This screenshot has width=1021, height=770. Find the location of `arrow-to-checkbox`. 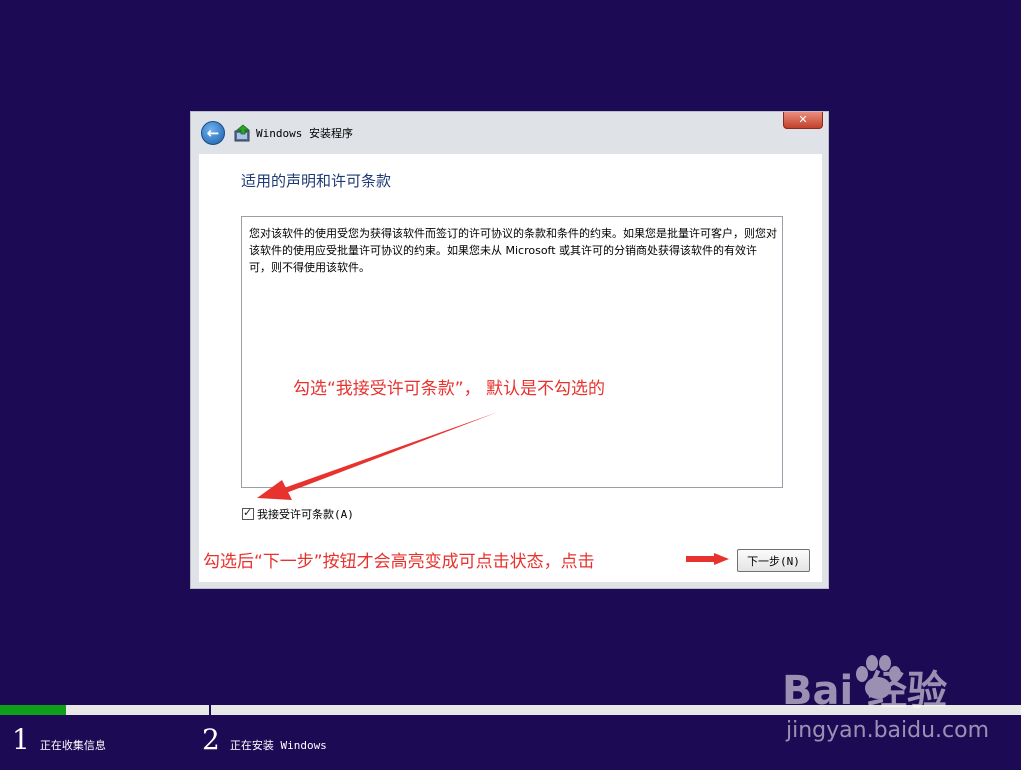

arrow-to-checkbox is located at coordinates (377, 456).